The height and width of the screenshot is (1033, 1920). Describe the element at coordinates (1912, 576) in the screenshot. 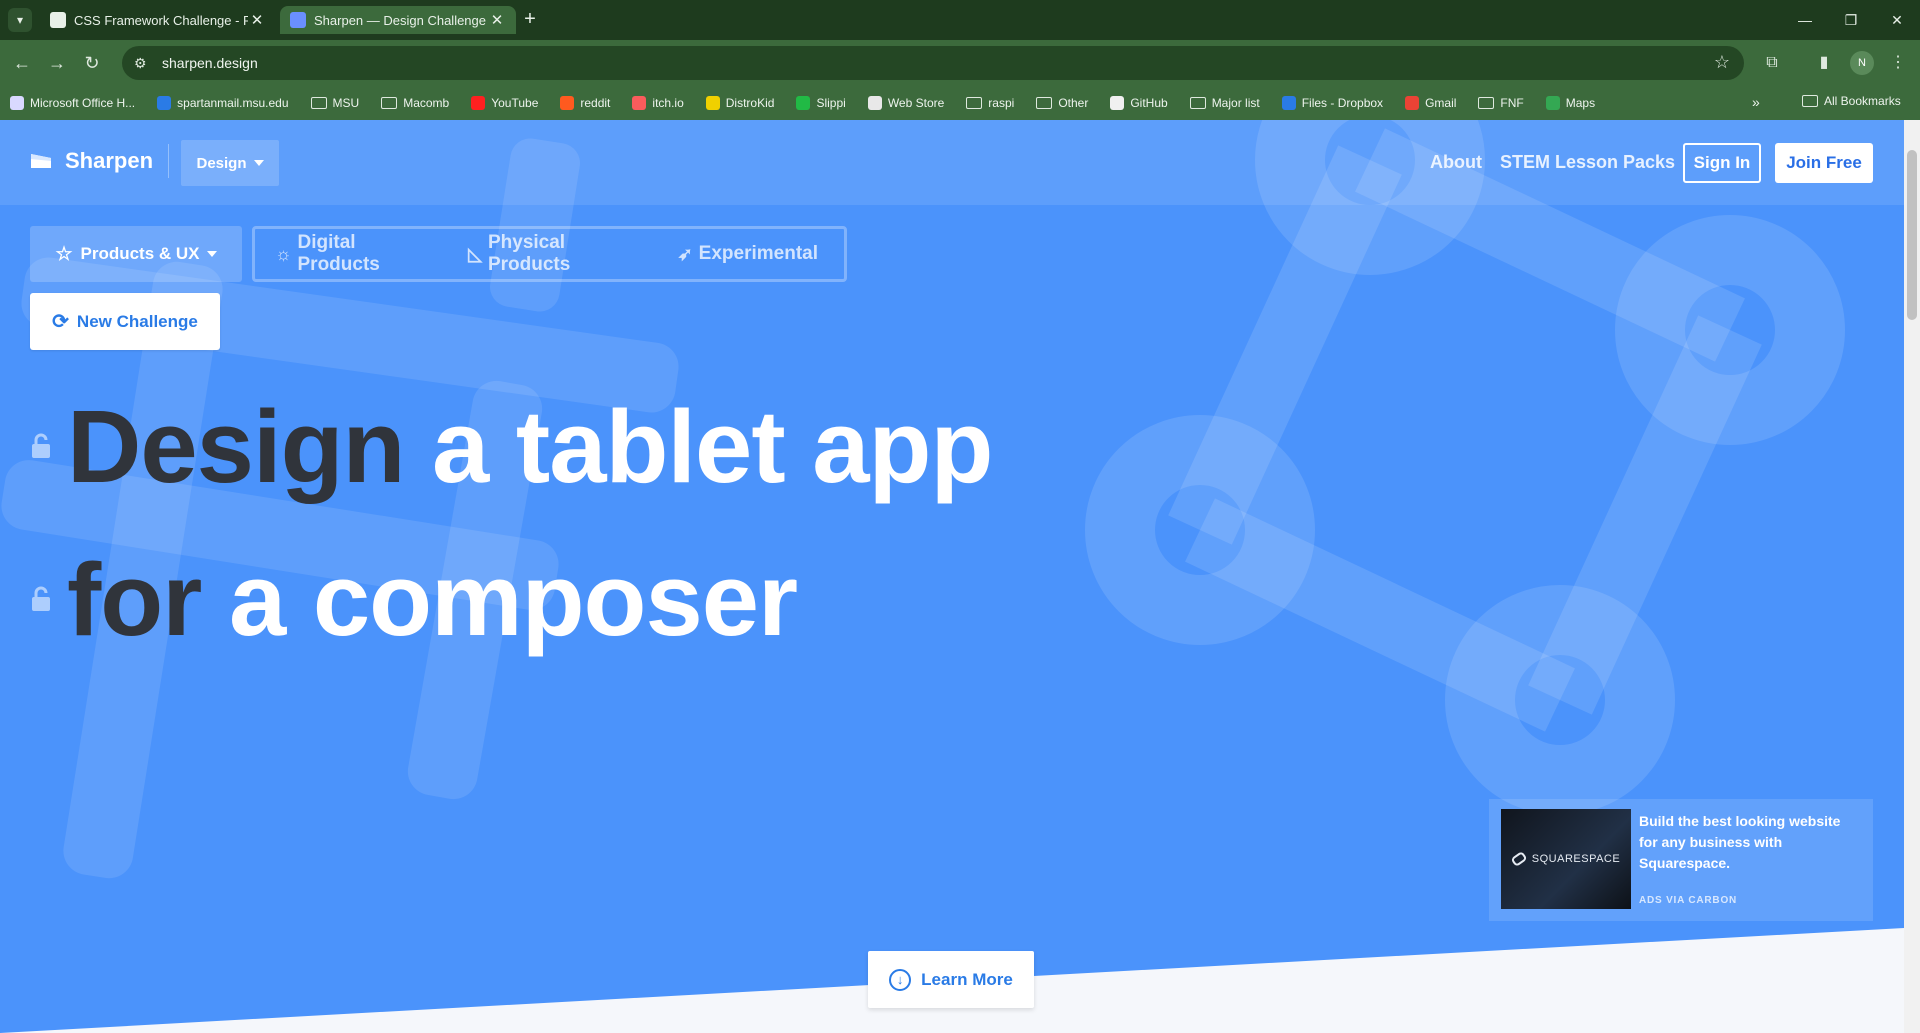

I see `page-scrollbar` at that location.